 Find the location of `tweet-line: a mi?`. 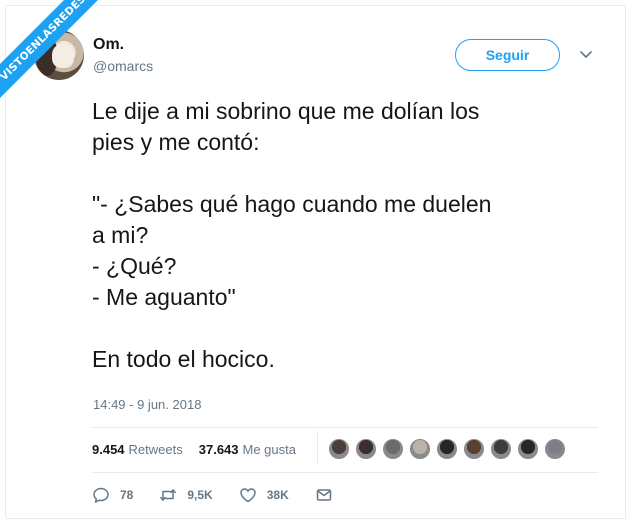

tweet-line: a mi? is located at coordinates (120, 235).